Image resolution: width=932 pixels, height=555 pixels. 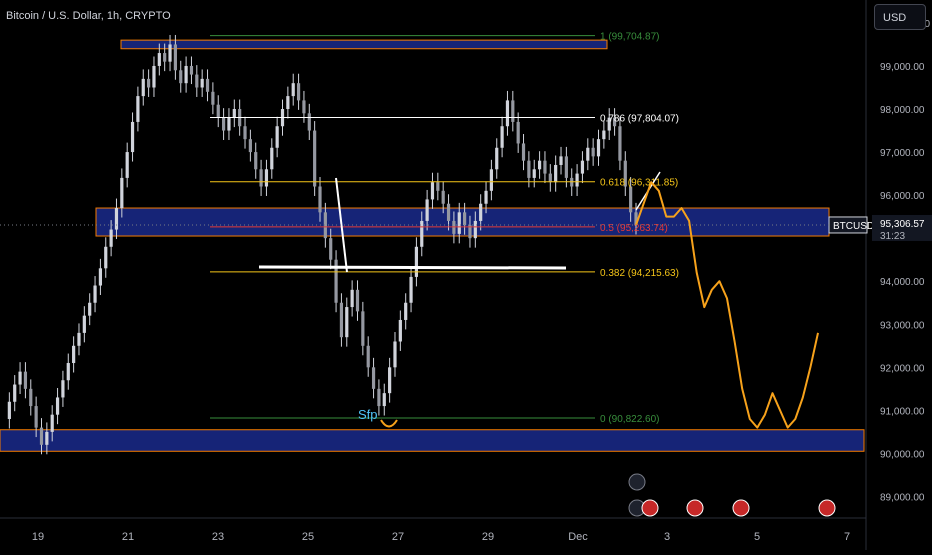 I want to click on y-tick-label: 91,000.00, so click(x=902, y=411).